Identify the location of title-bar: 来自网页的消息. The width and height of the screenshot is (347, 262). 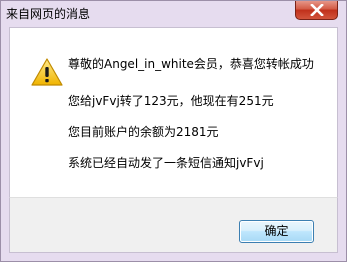
(173, 14).